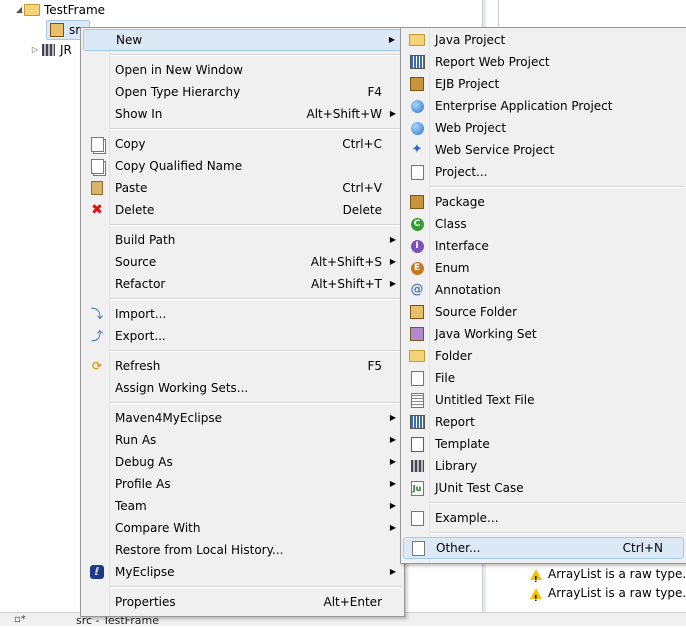  What do you see at coordinates (417, 40) in the screenshot?
I see `java-project-icon` at bounding box center [417, 40].